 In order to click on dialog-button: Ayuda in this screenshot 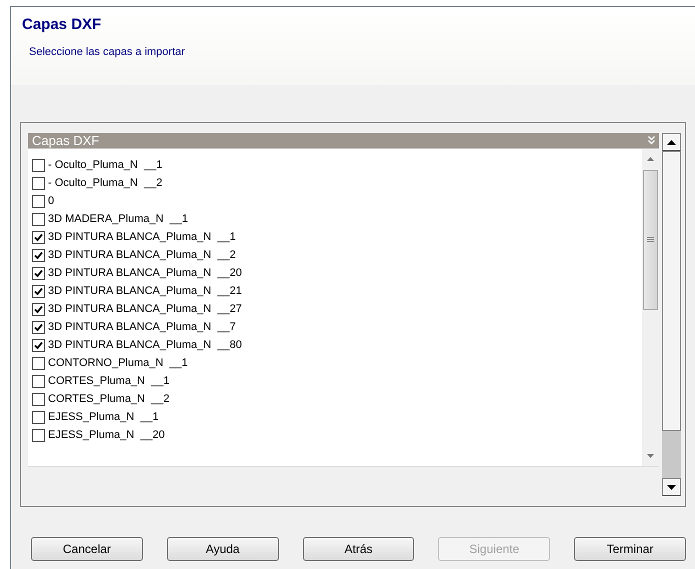, I will do `click(222, 549)`.